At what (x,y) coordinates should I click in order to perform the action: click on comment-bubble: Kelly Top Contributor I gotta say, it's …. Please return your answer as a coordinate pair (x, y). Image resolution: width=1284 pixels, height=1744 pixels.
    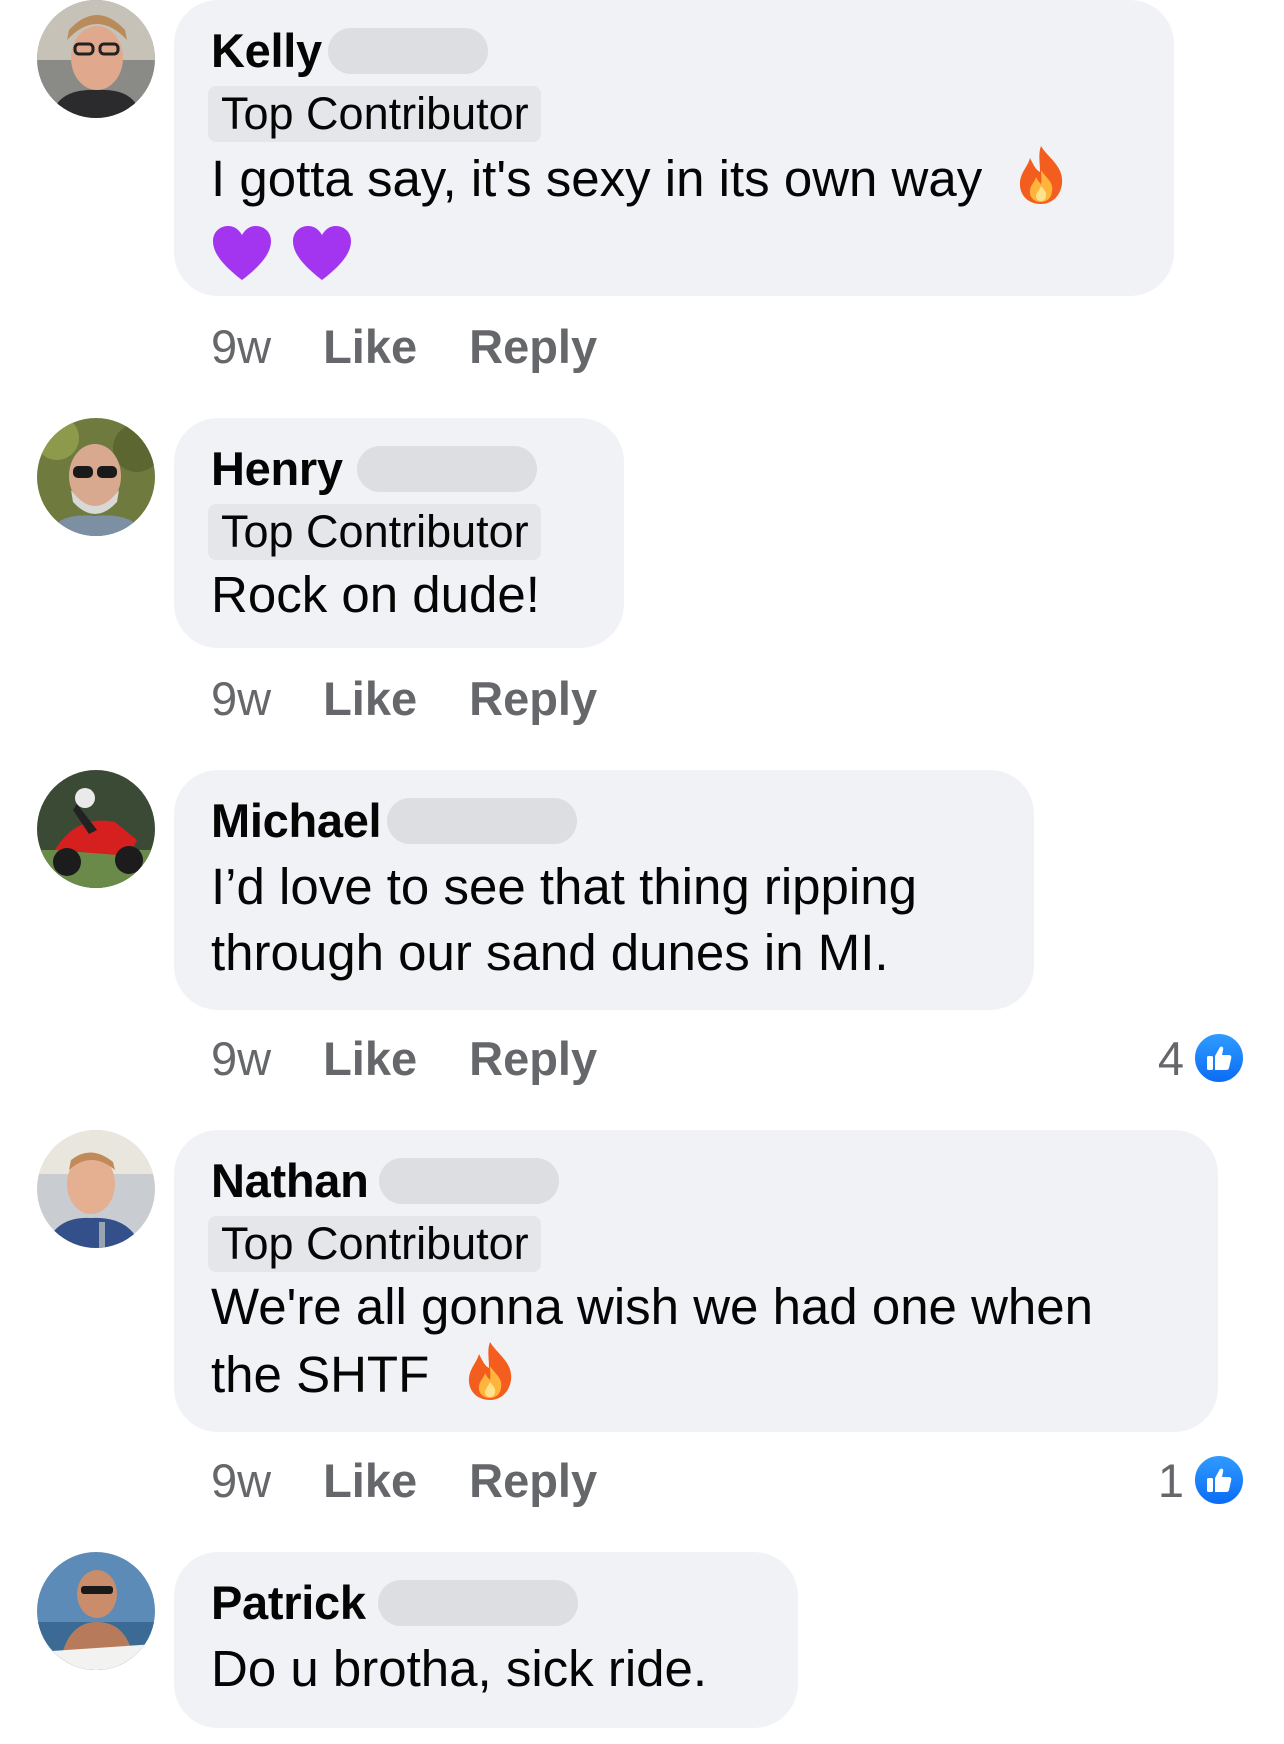
    Looking at the image, I should click on (674, 148).